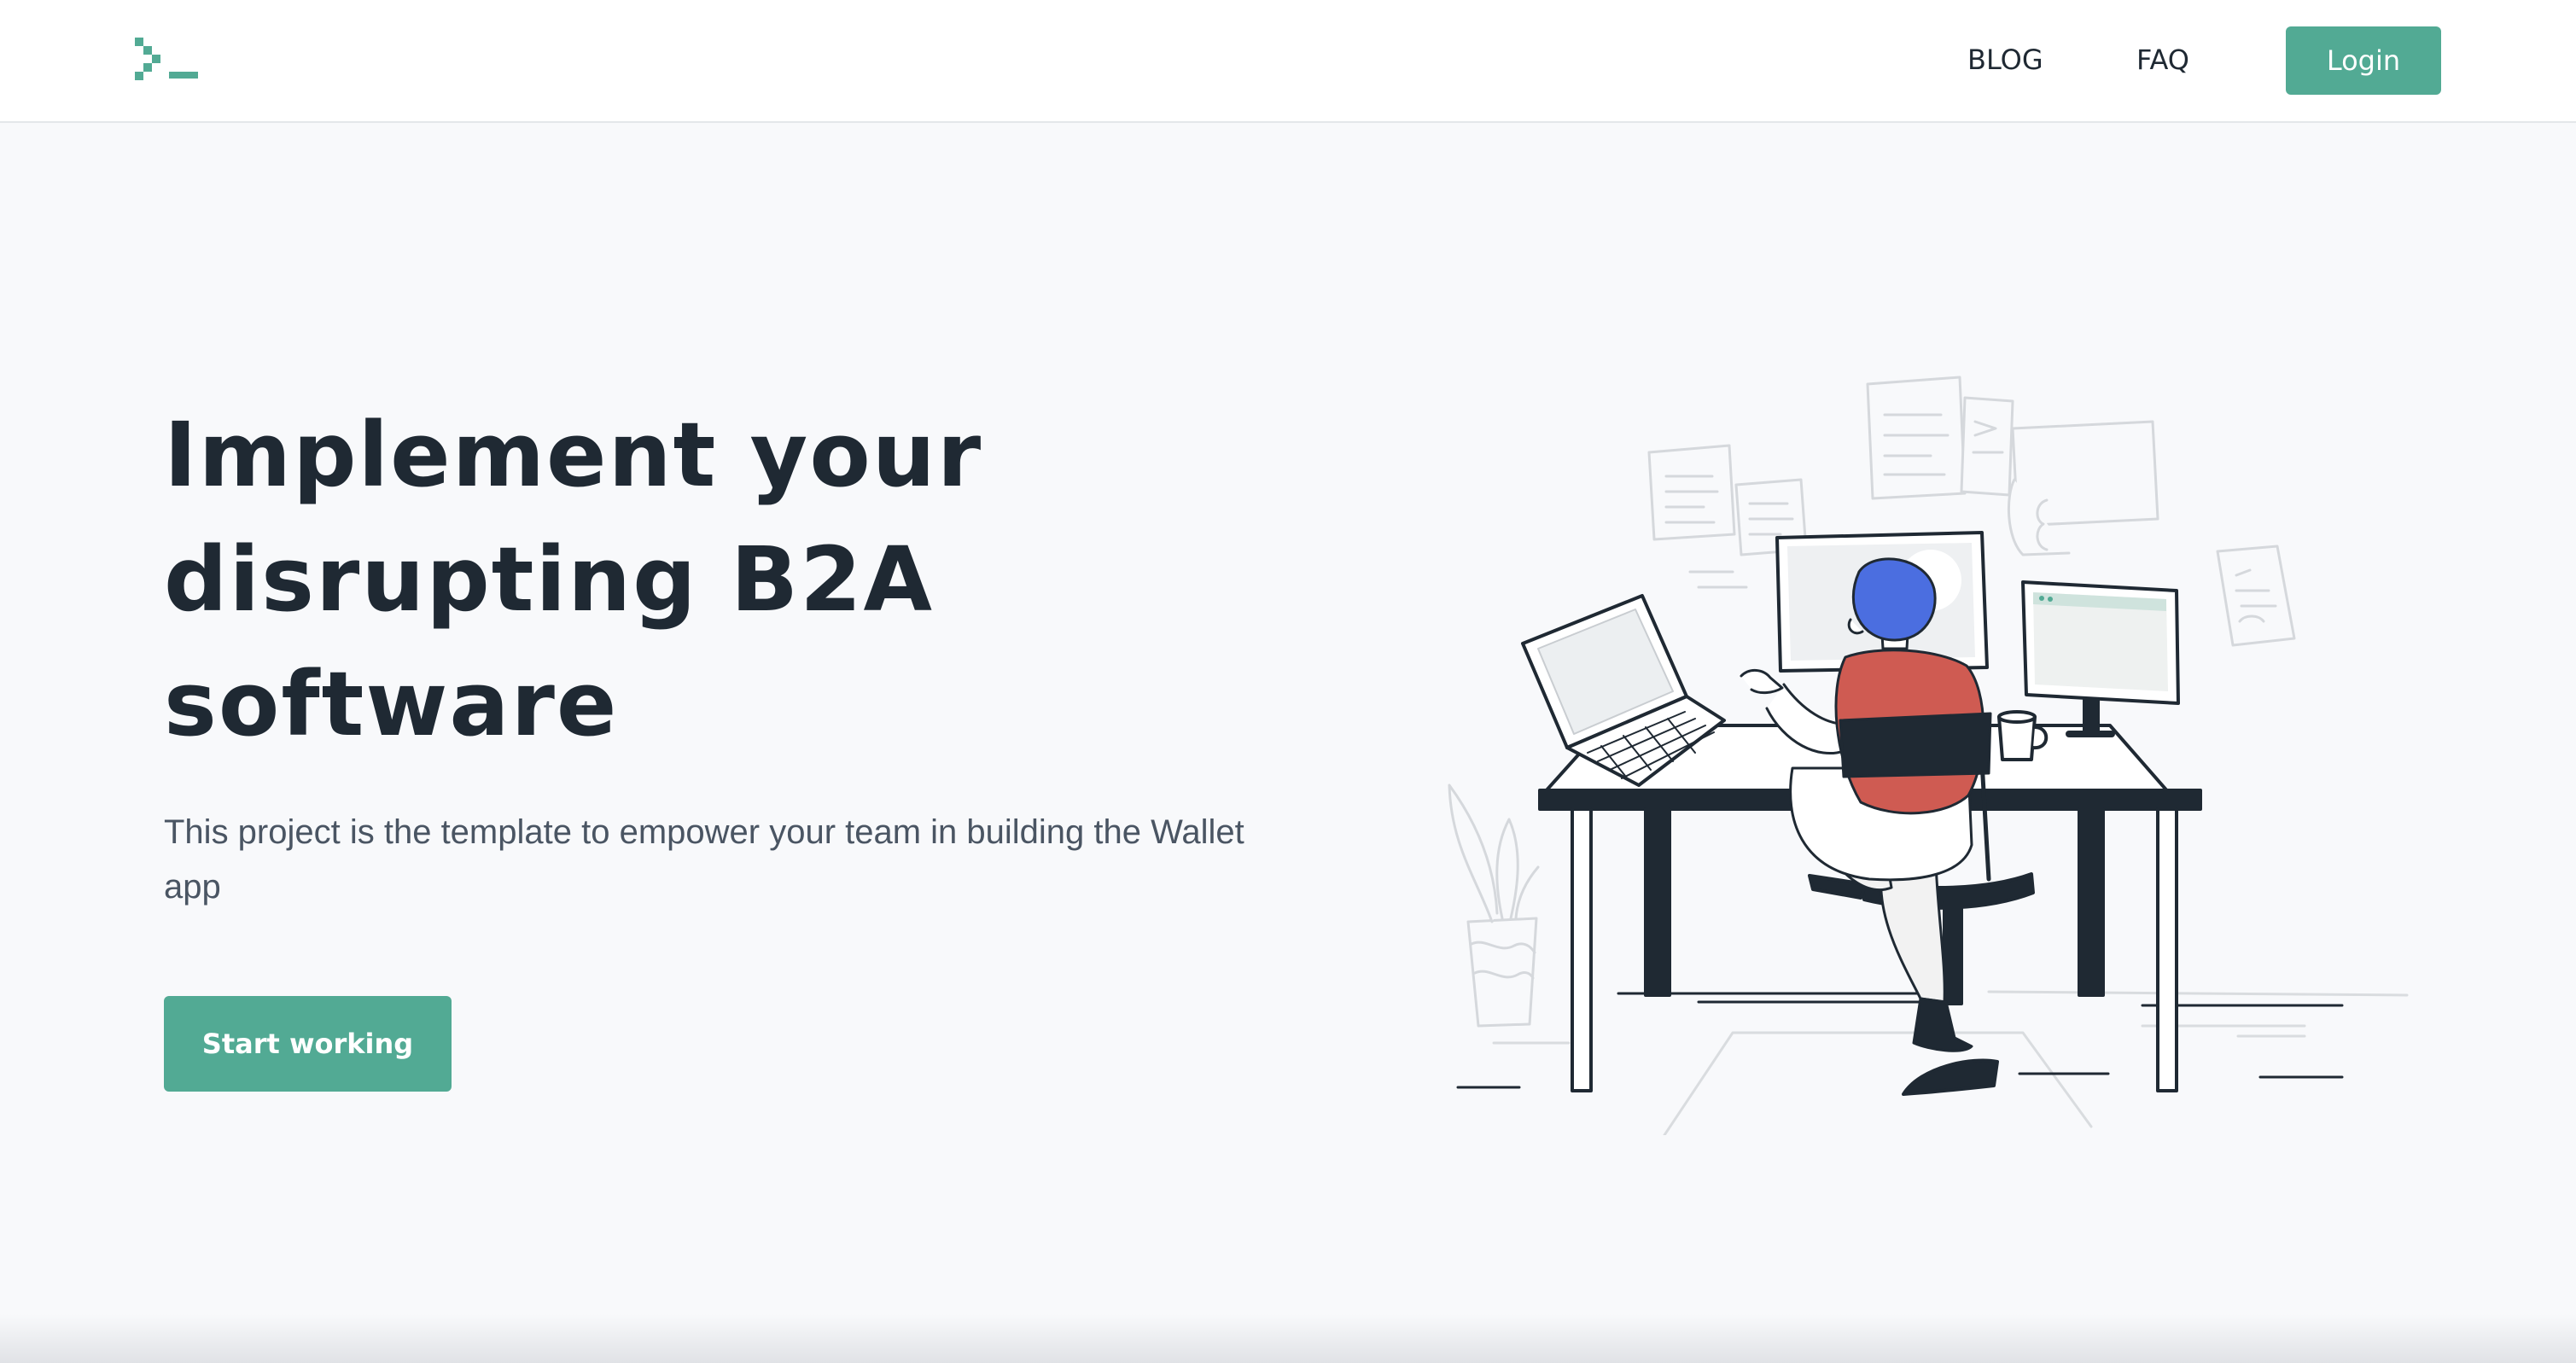 This screenshot has width=2576, height=1363. I want to click on terminal-prompt-logo-icon, so click(166, 61).